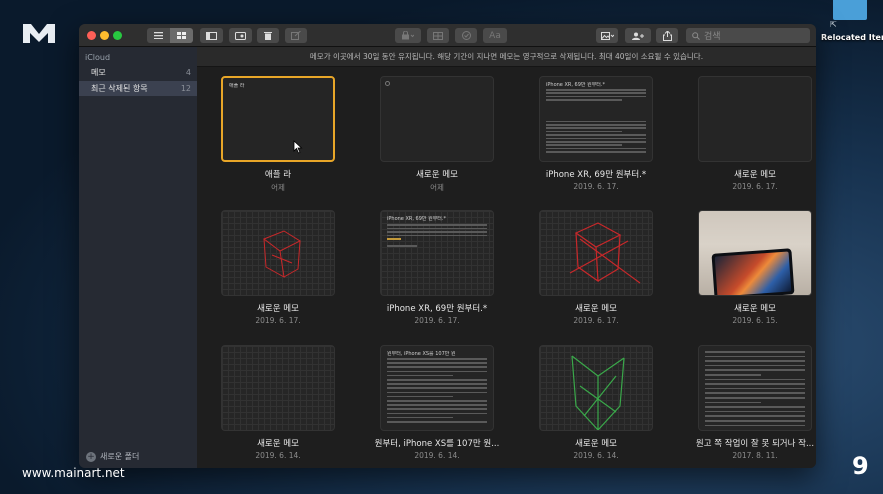 This screenshot has height=494, width=883. What do you see at coordinates (850, 10) in the screenshot?
I see `desktop-folder-icon` at bounding box center [850, 10].